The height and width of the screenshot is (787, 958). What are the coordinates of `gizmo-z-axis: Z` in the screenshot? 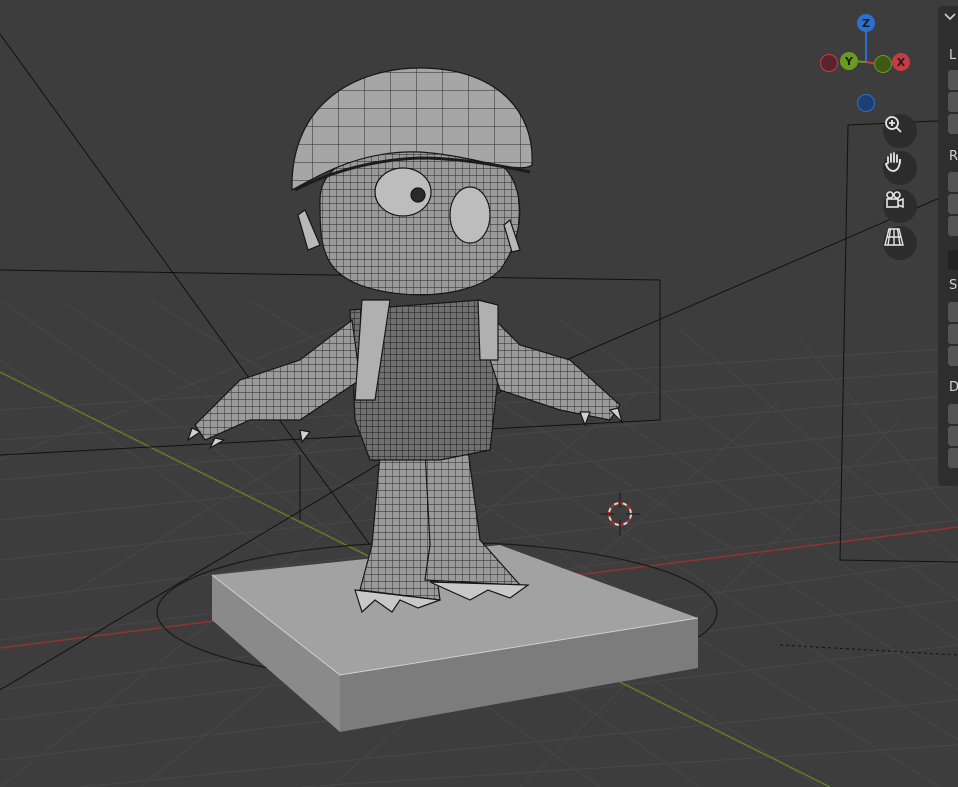 It's located at (866, 23).